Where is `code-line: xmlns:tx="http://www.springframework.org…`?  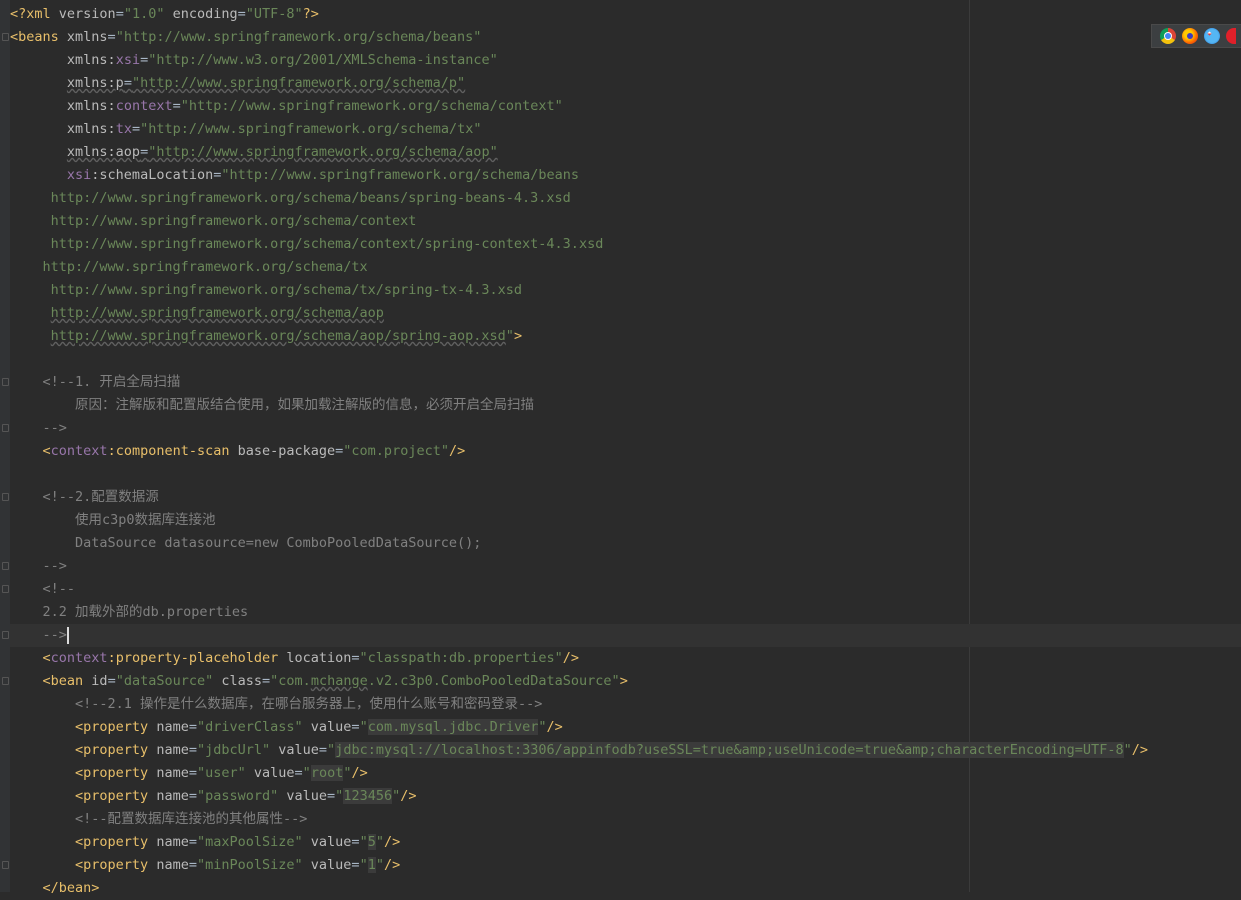 code-line: xmlns:tx="http://www.springframework.org… is located at coordinates (625, 129).